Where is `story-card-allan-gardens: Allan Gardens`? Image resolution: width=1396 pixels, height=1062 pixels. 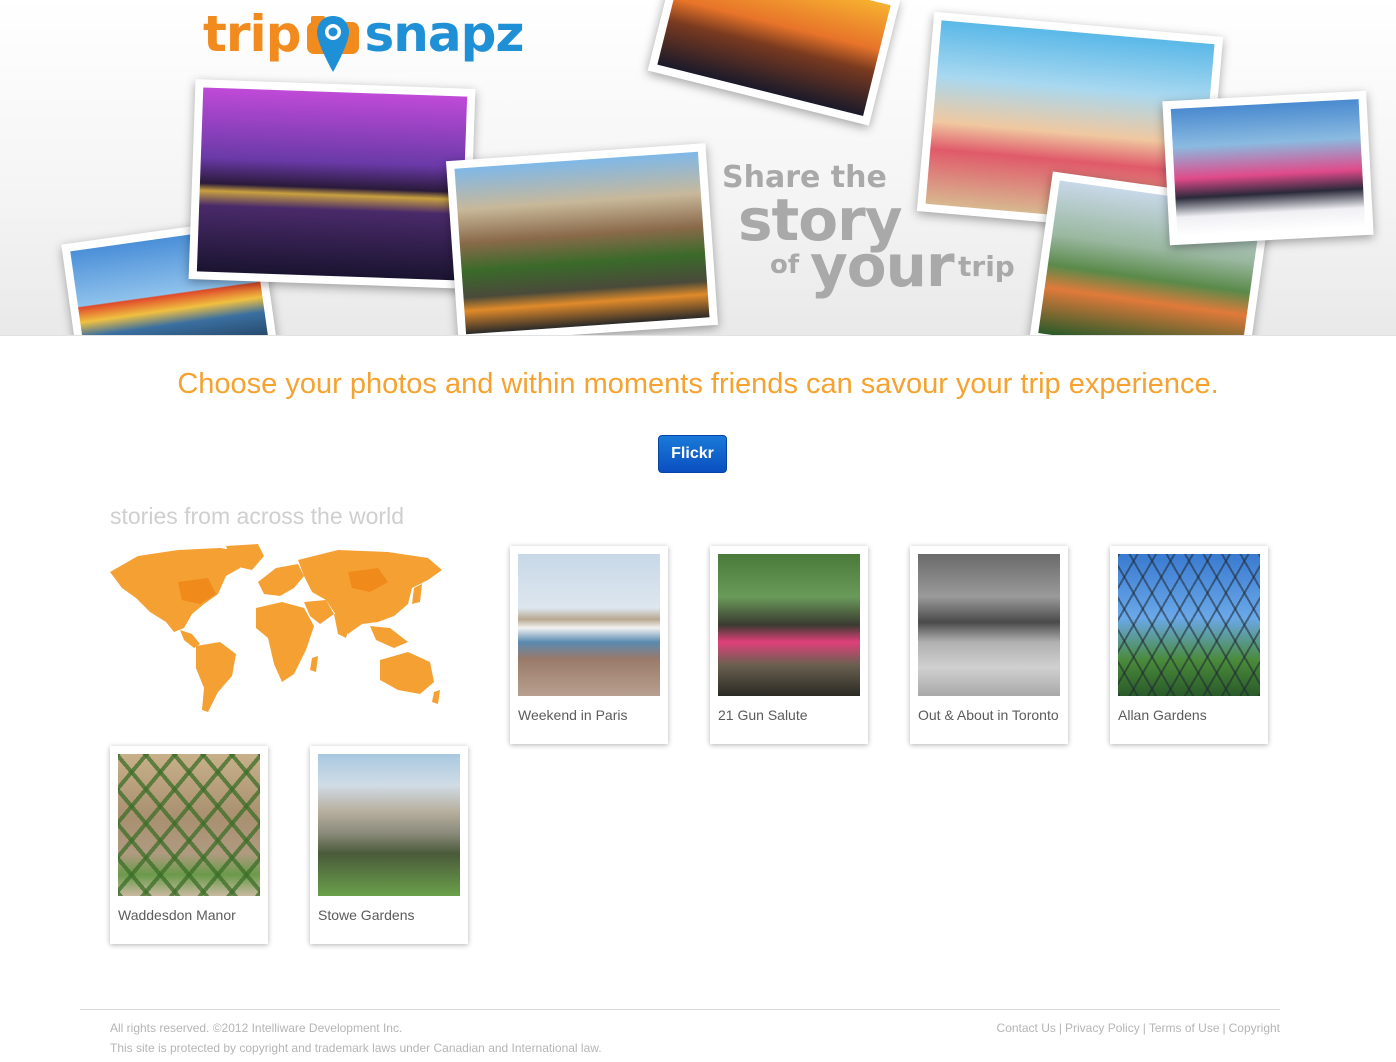 story-card-allan-gardens: Allan Gardens is located at coordinates (1189, 645).